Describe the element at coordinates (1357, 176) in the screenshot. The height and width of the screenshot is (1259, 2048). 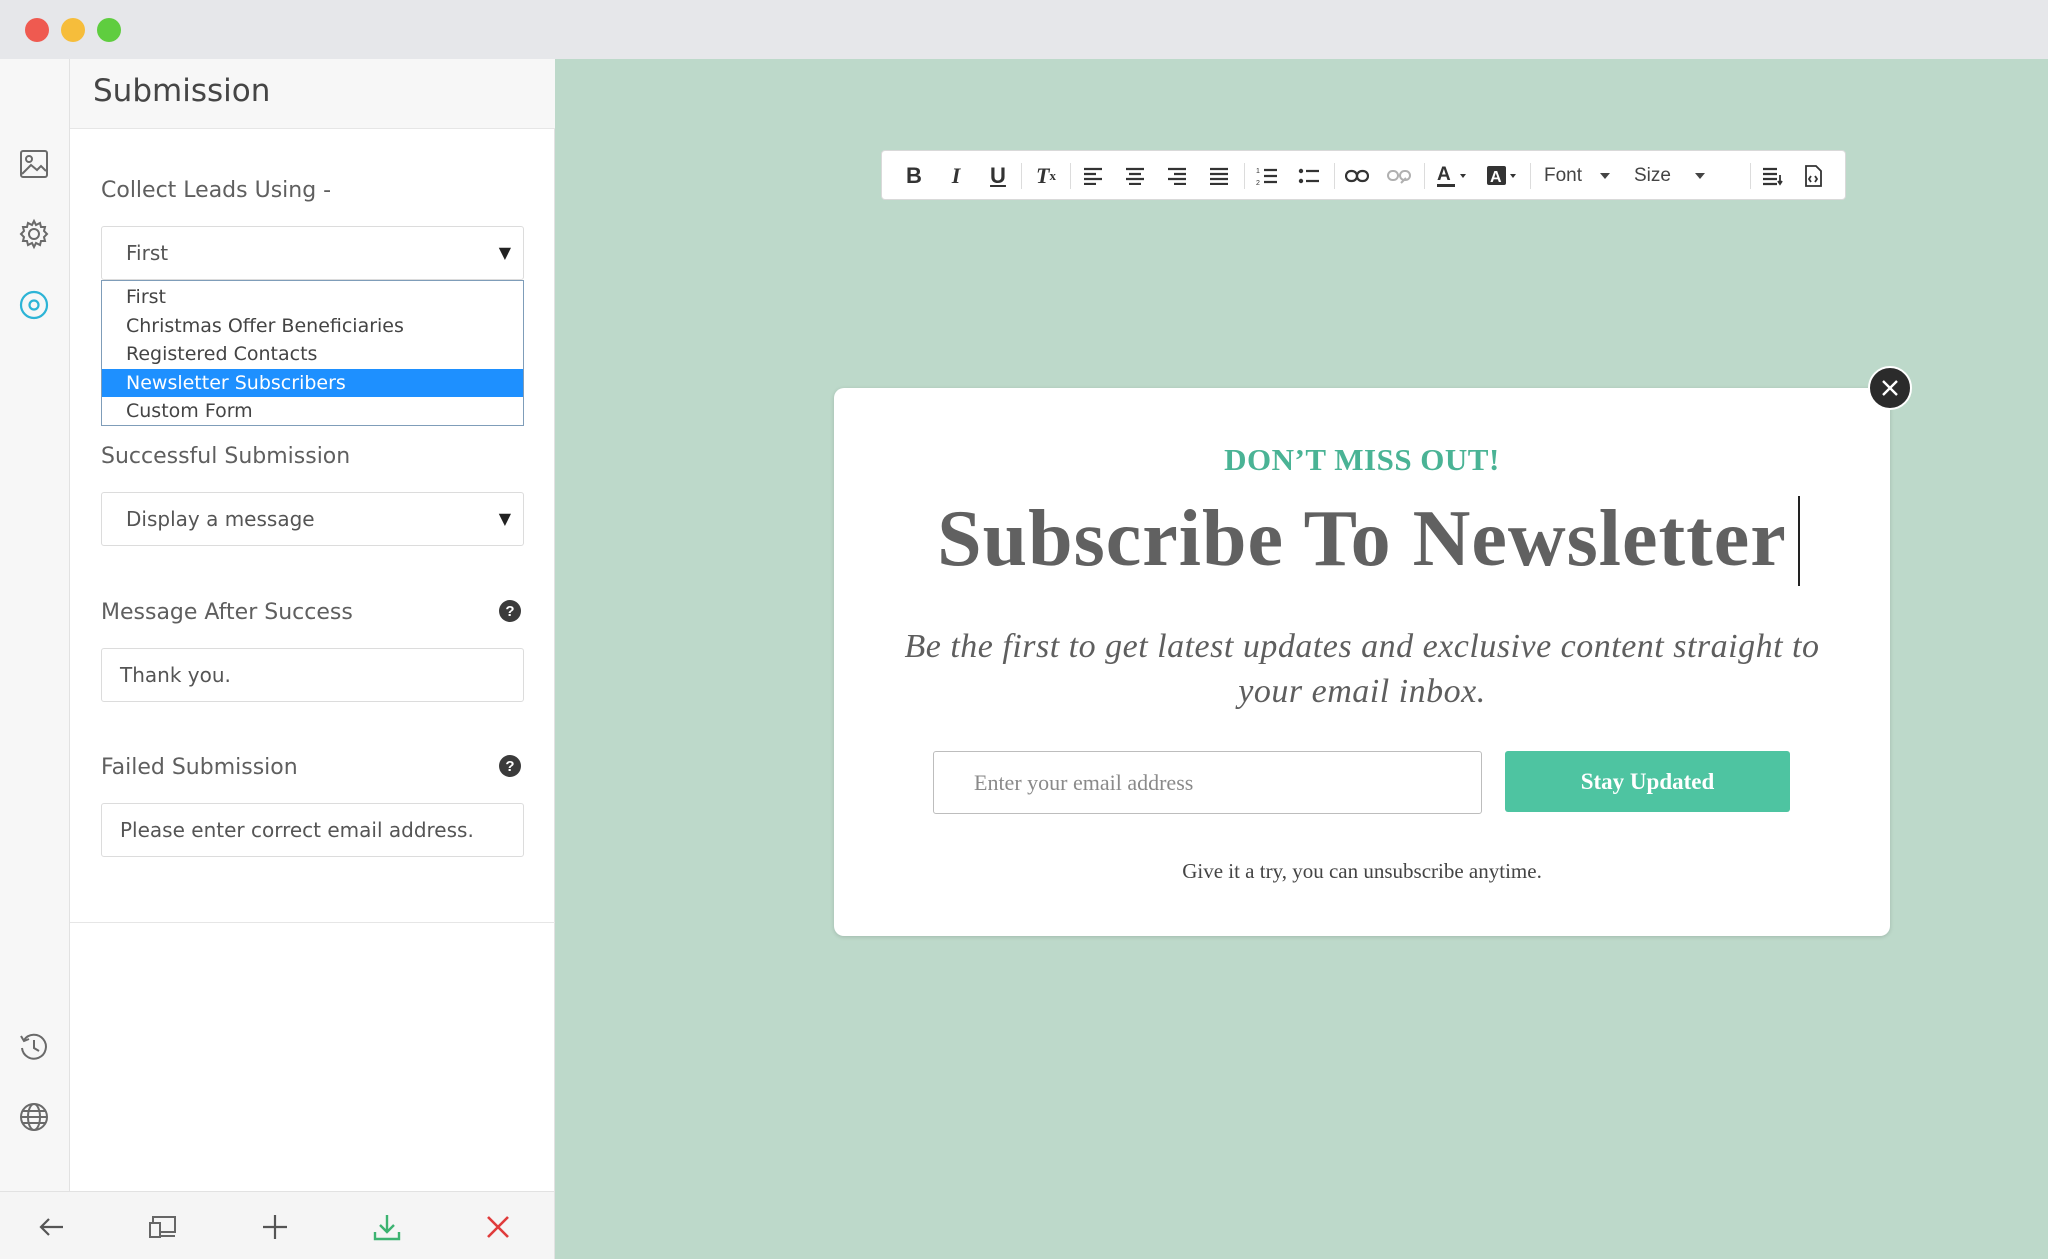
I see `link-icon` at that location.